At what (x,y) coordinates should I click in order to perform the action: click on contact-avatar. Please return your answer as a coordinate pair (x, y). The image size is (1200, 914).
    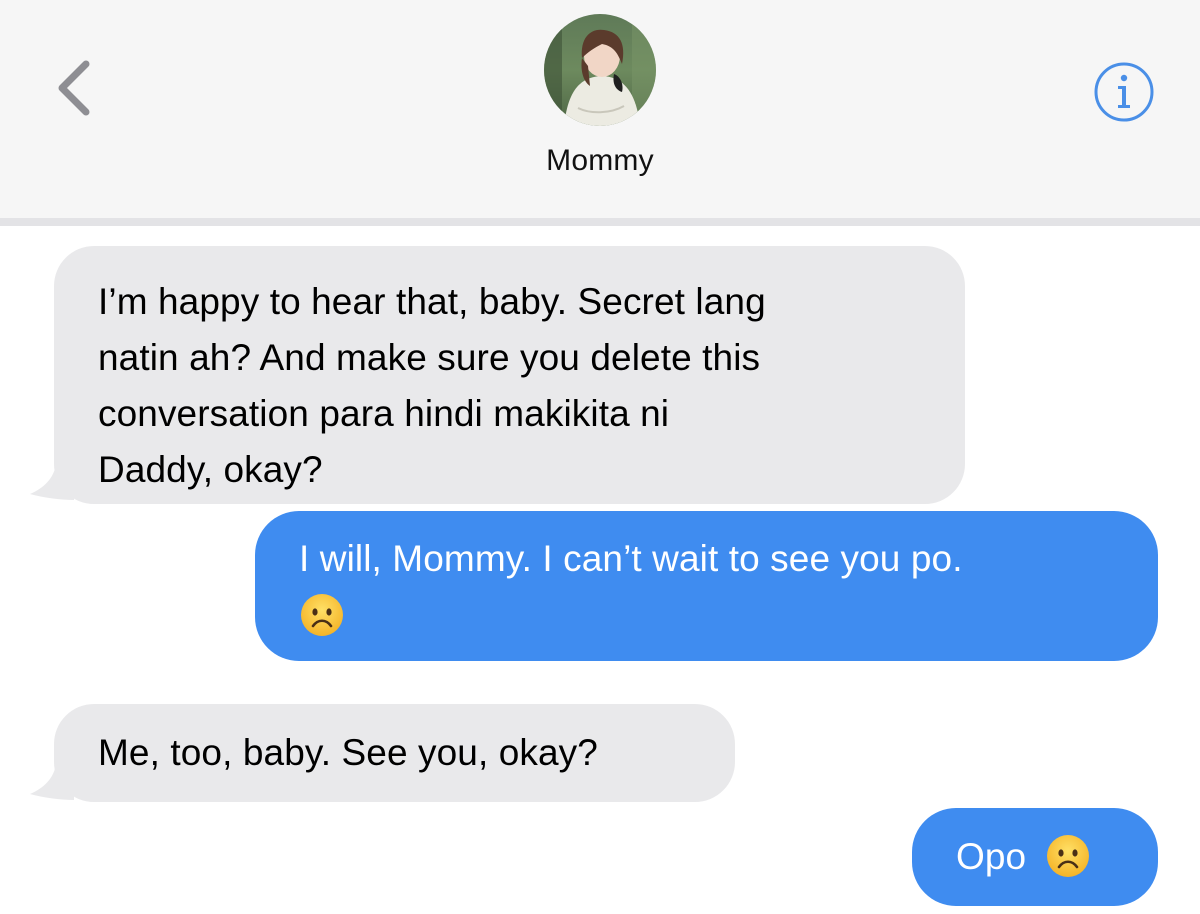
    Looking at the image, I should click on (600, 70).